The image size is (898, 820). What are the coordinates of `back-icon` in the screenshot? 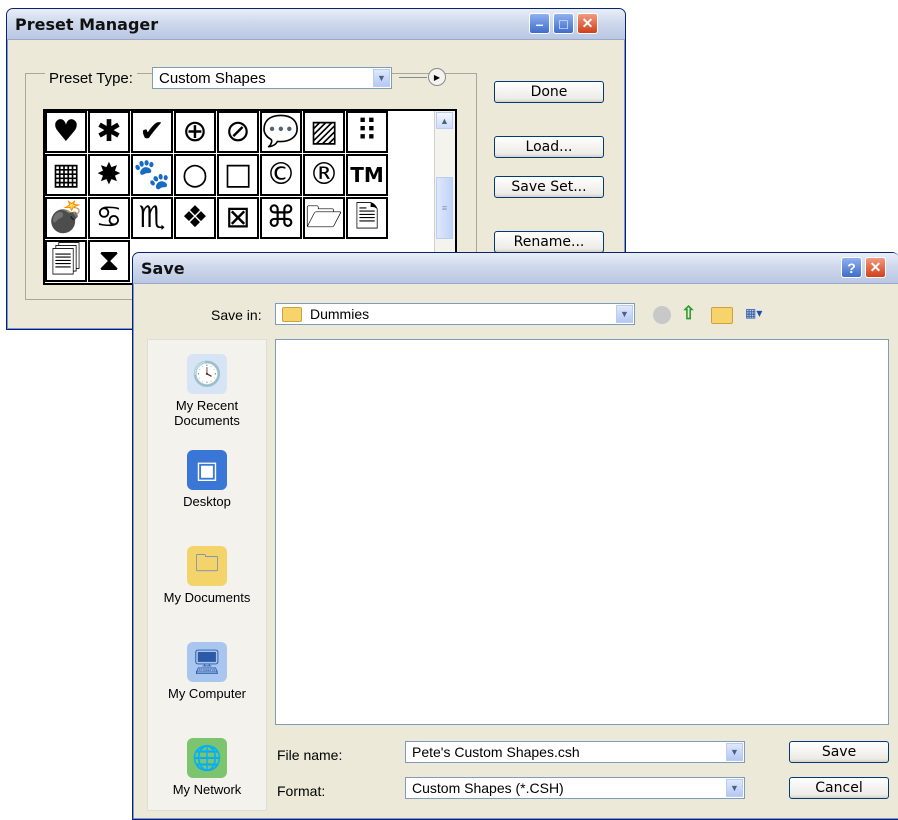 It's located at (662, 315).